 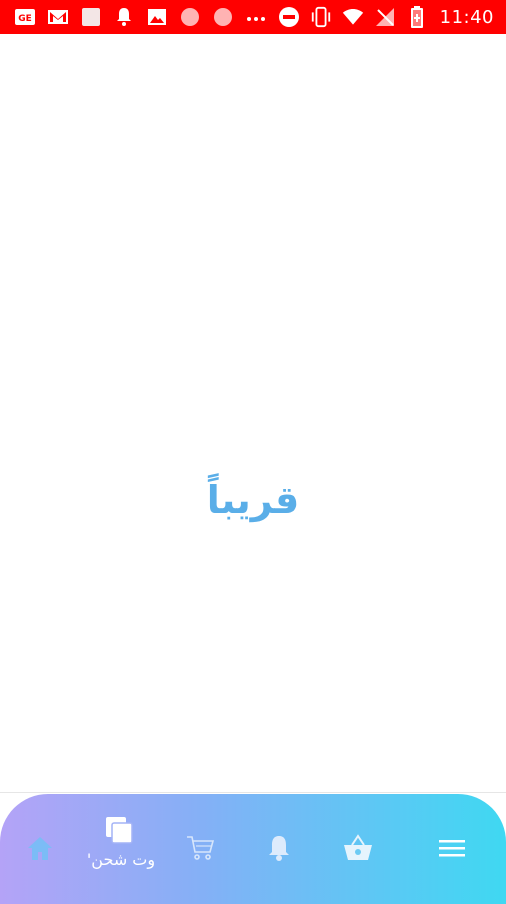 I want to click on no-signal-icon, so click(x=385, y=17).